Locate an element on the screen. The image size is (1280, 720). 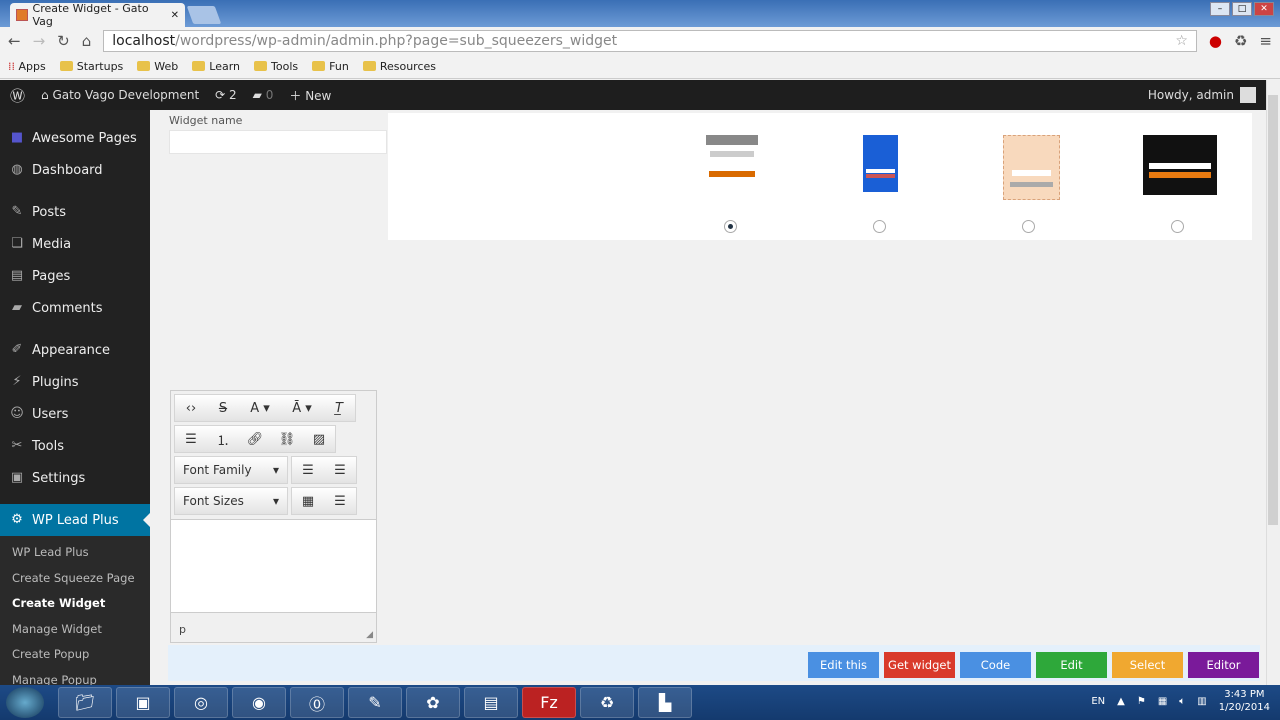
font-family-select: Font Family ▾ is located at coordinates (231, 470).